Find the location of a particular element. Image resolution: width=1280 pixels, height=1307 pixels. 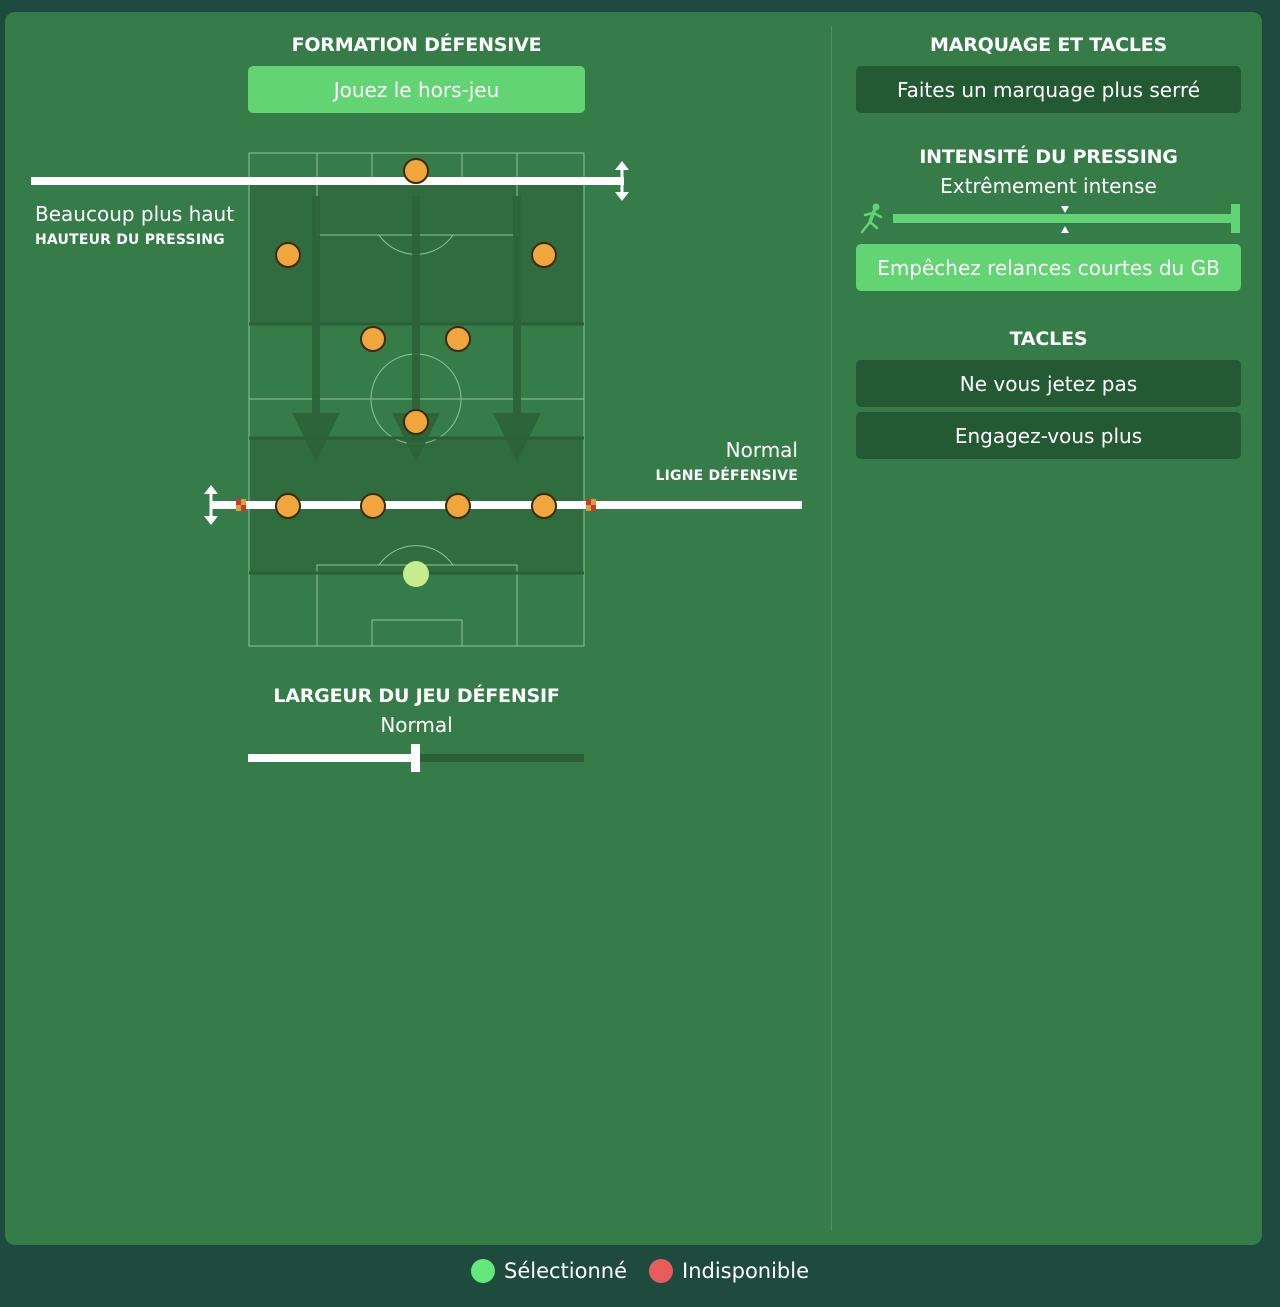

legend: Sélectionné Indisponible is located at coordinates (640, 1271).